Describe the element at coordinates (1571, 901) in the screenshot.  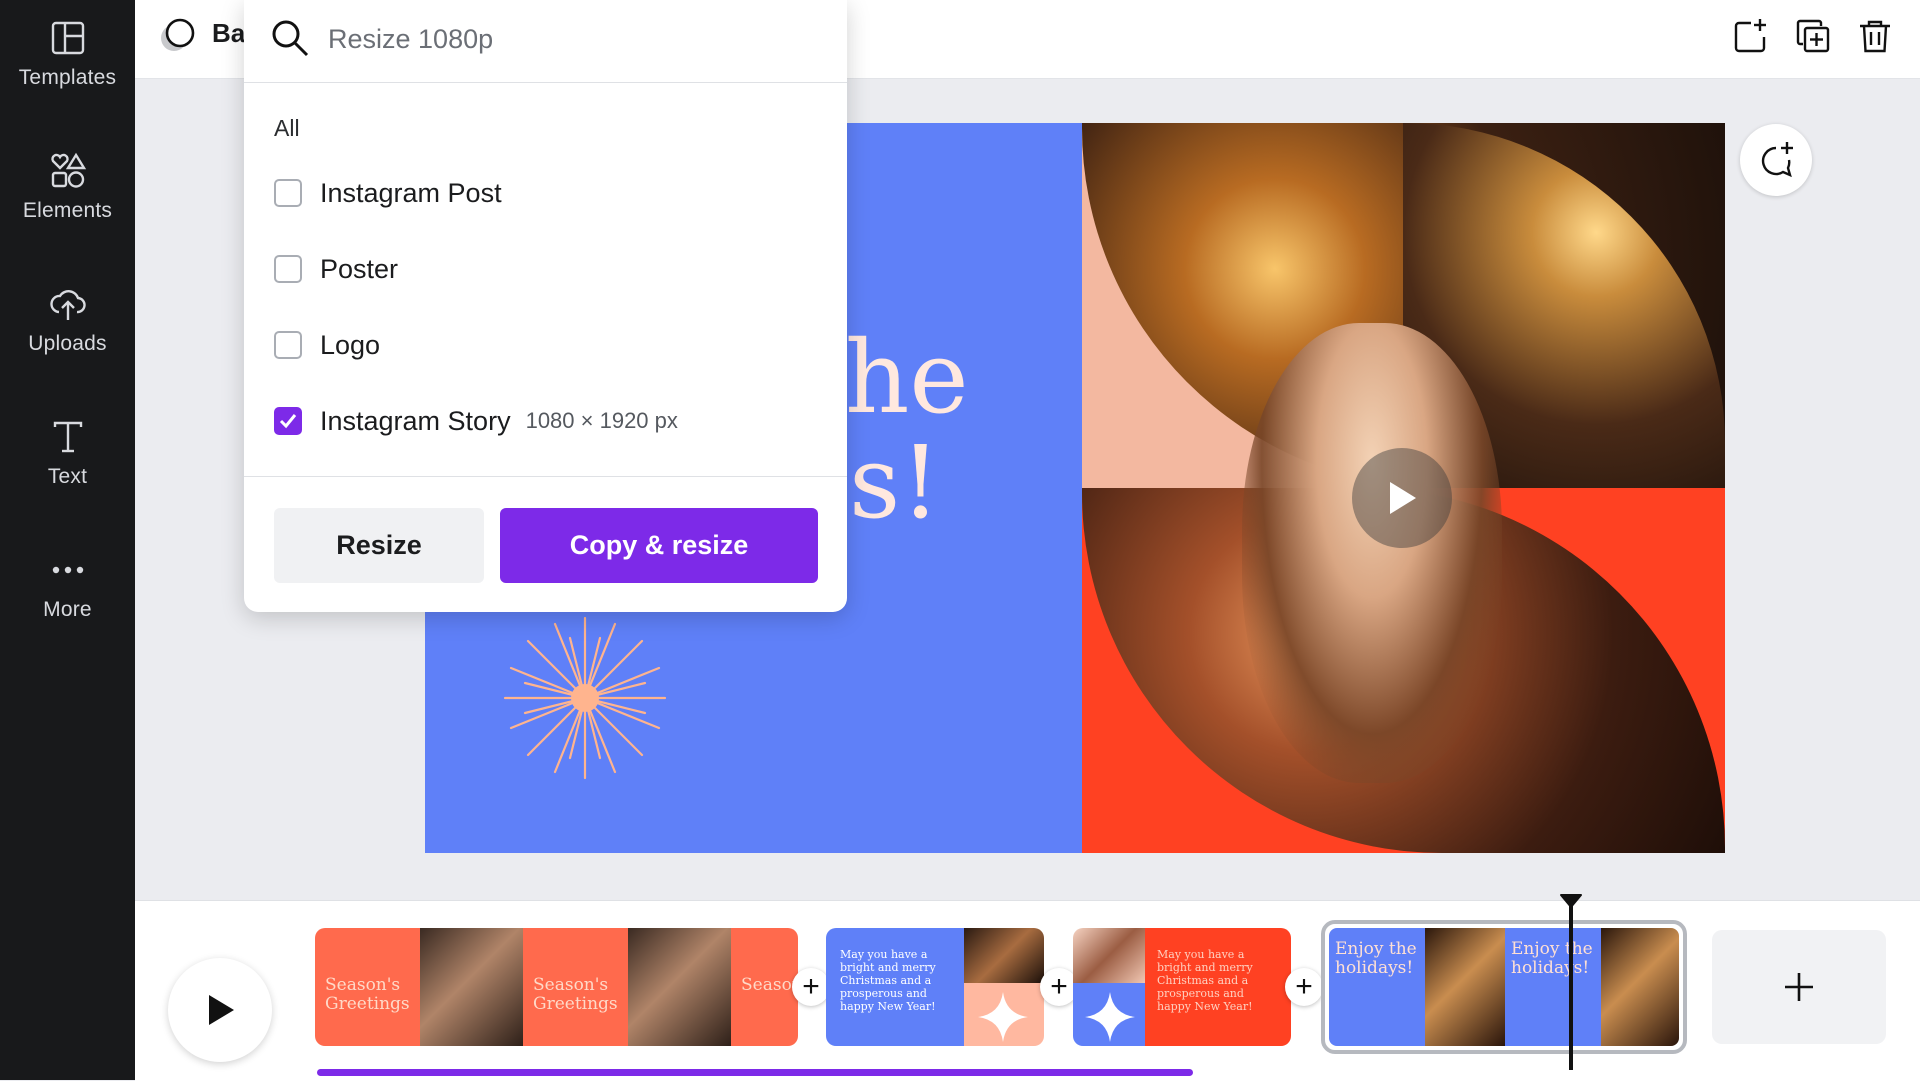
I see `playhead-handle` at that location.